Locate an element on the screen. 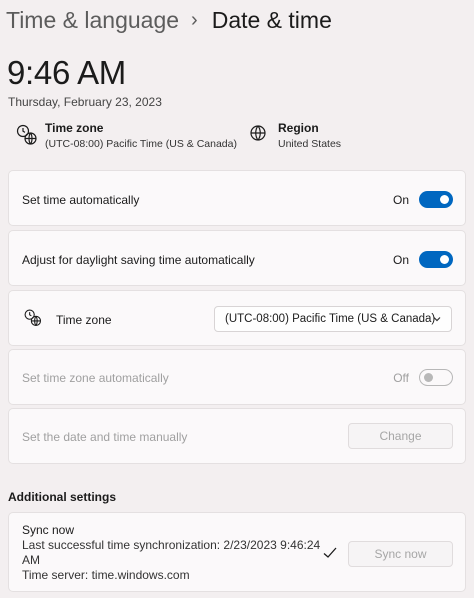  breadcrumb: Time & language › Date & time is located at coordinates (169, 20).